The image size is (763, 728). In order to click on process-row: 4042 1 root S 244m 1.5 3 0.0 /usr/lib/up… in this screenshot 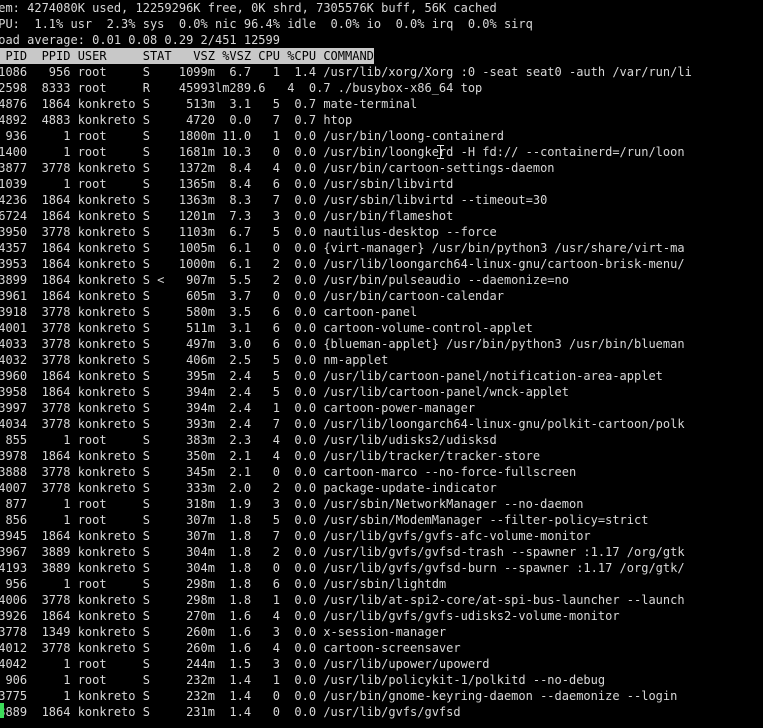, I will do `click(245, 664)`.